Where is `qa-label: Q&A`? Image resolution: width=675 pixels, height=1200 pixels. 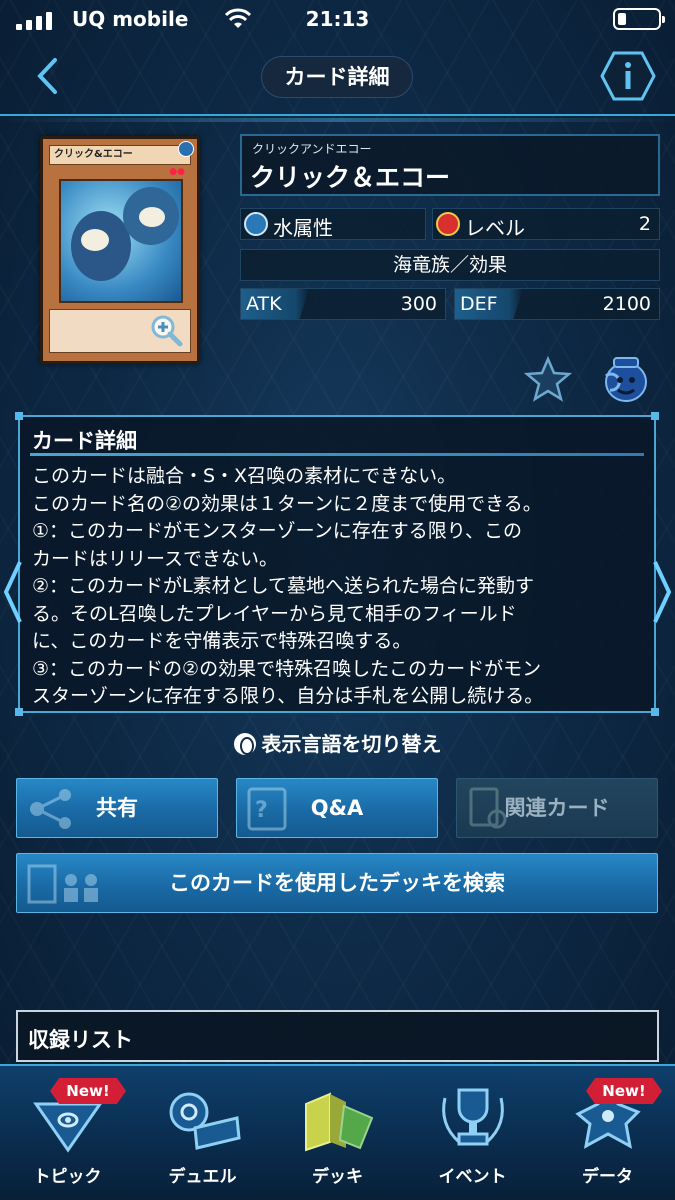 qa-label: Q&A is located at coordinates (337, 808).